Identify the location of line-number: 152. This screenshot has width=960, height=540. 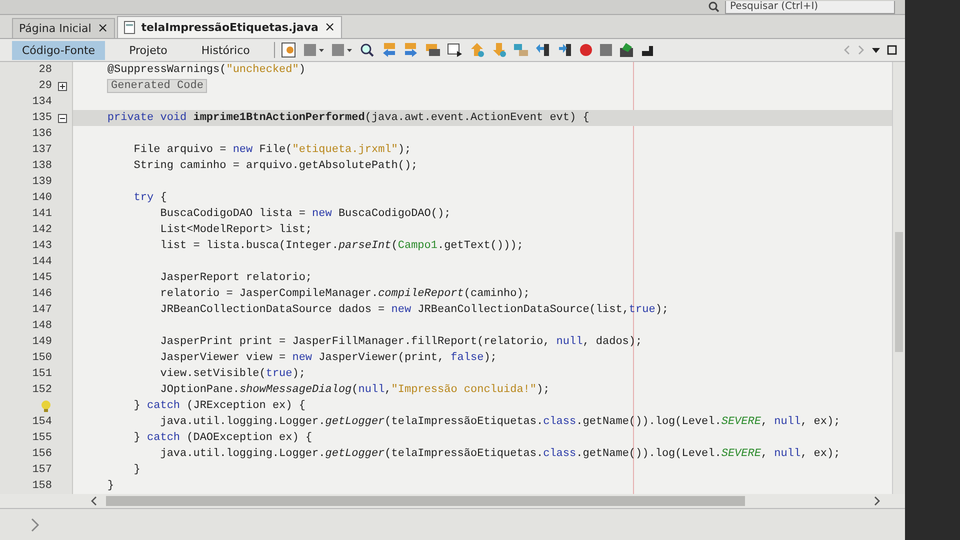
(42, 390).